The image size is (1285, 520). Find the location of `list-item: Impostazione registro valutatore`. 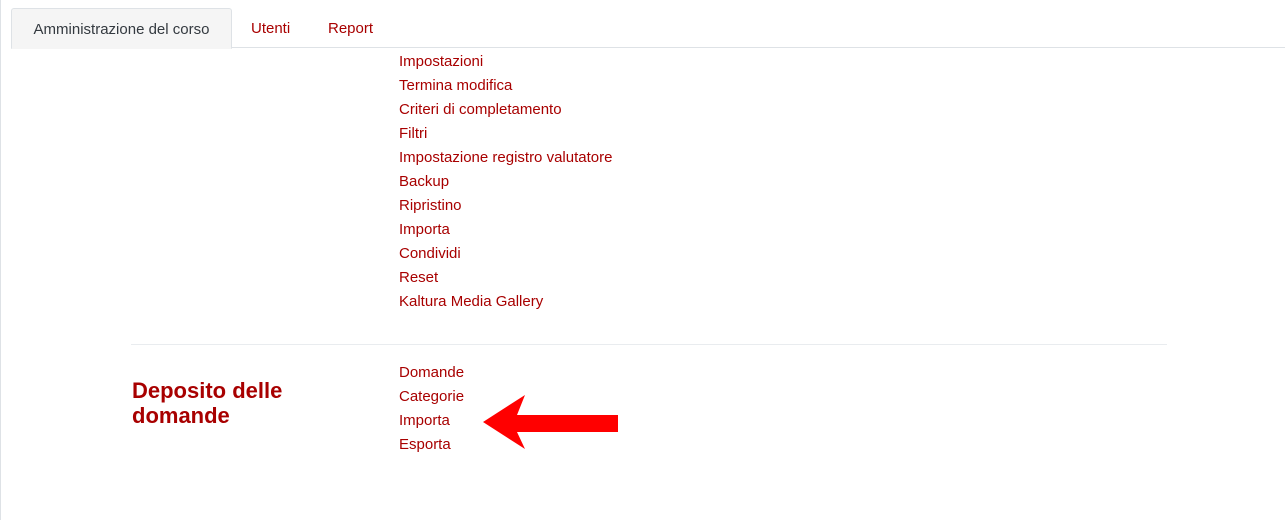

list-item: Impostazione registro valutatore is located at coordinates (505, 158).